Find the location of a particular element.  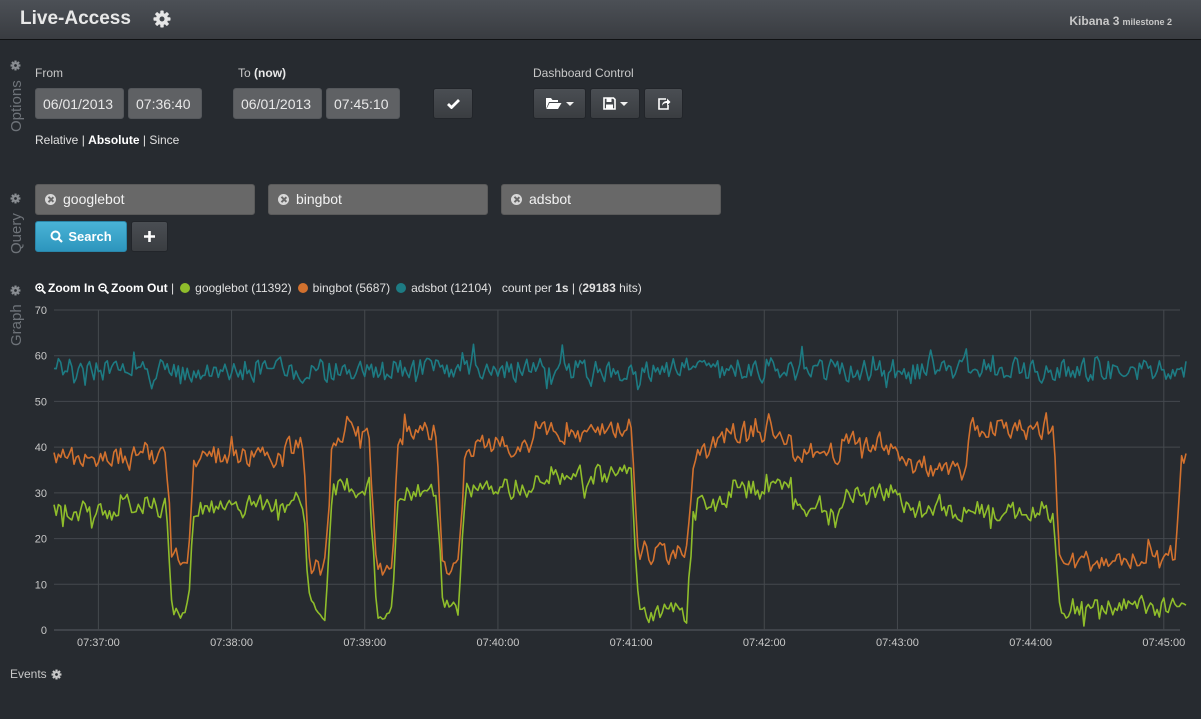

folder-open-icon is located at coordinates (554, 103).